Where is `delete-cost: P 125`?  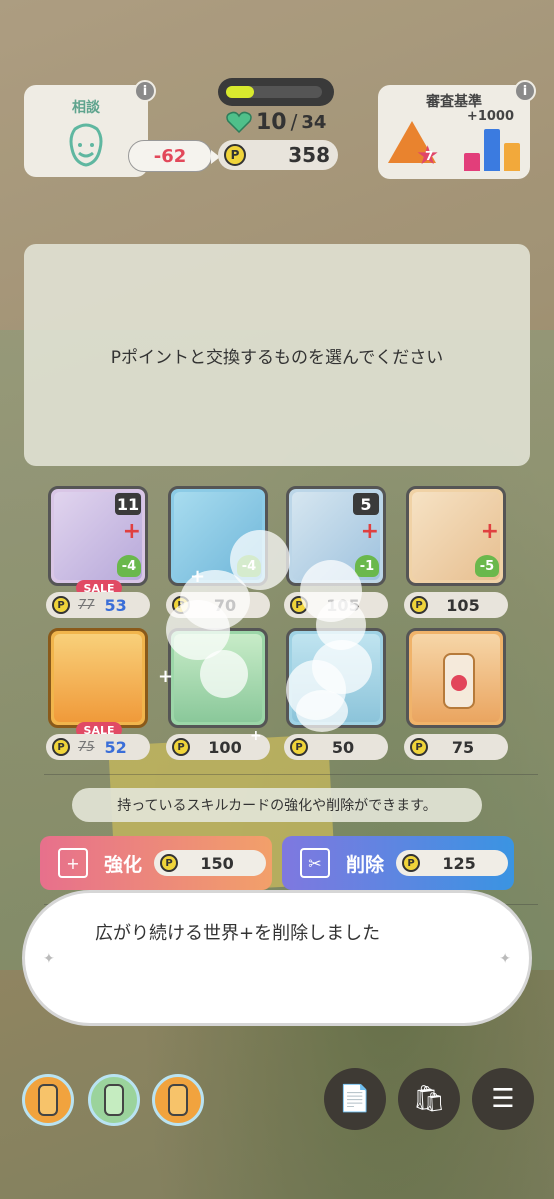 delete-cost: P 125 is located at coordinates (452, 863).